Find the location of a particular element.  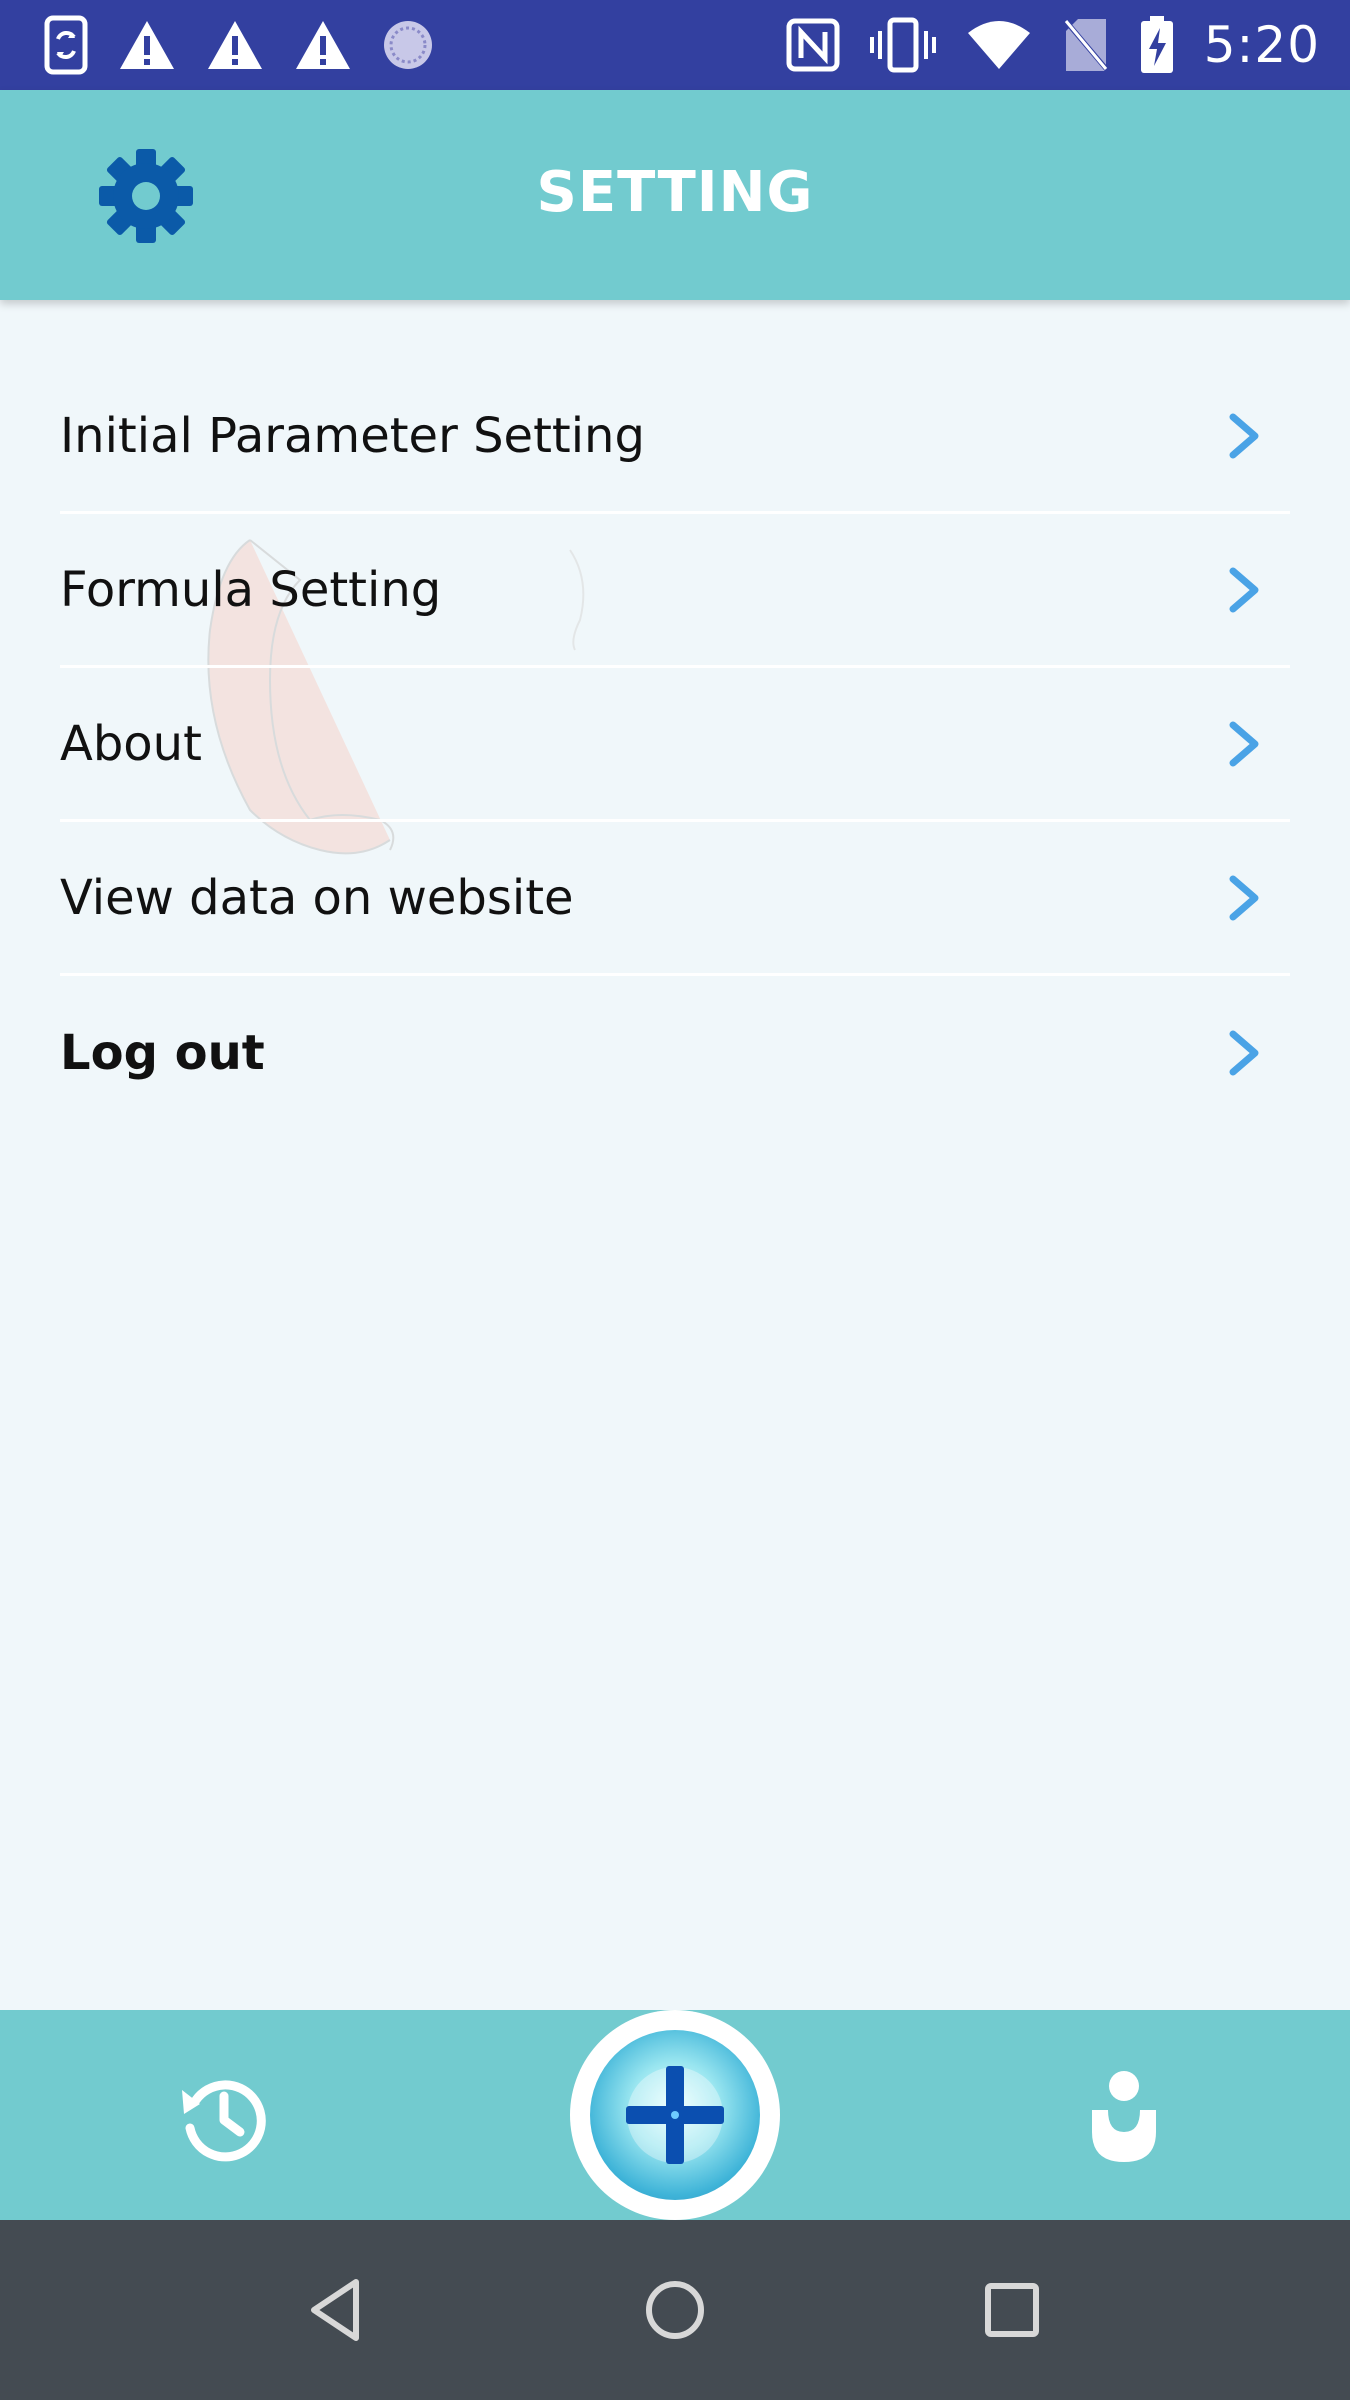

profile-icon is located at coordinates (1124, 2120).